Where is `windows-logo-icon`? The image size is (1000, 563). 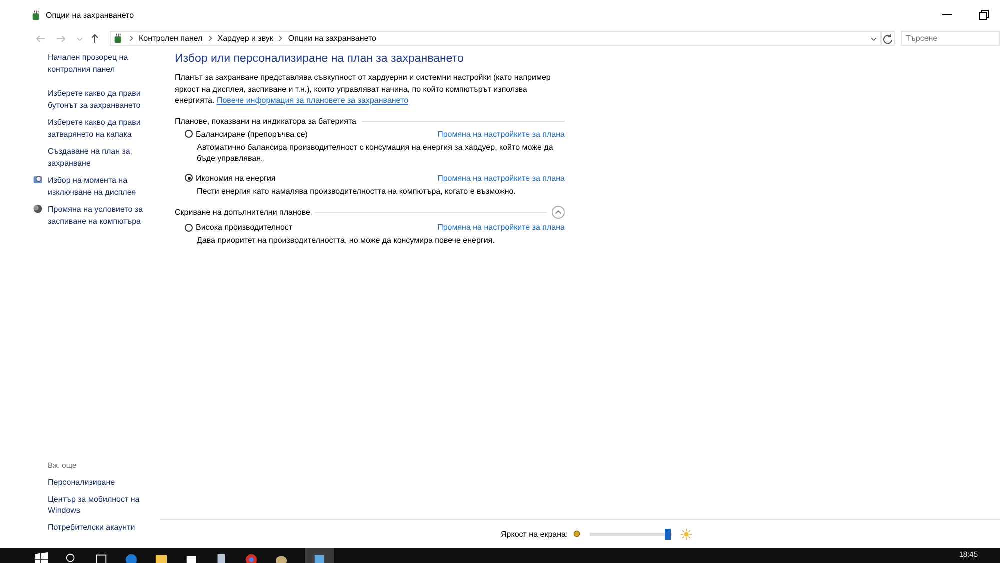
windows-logo-icon is located at coordinates (41, 557).